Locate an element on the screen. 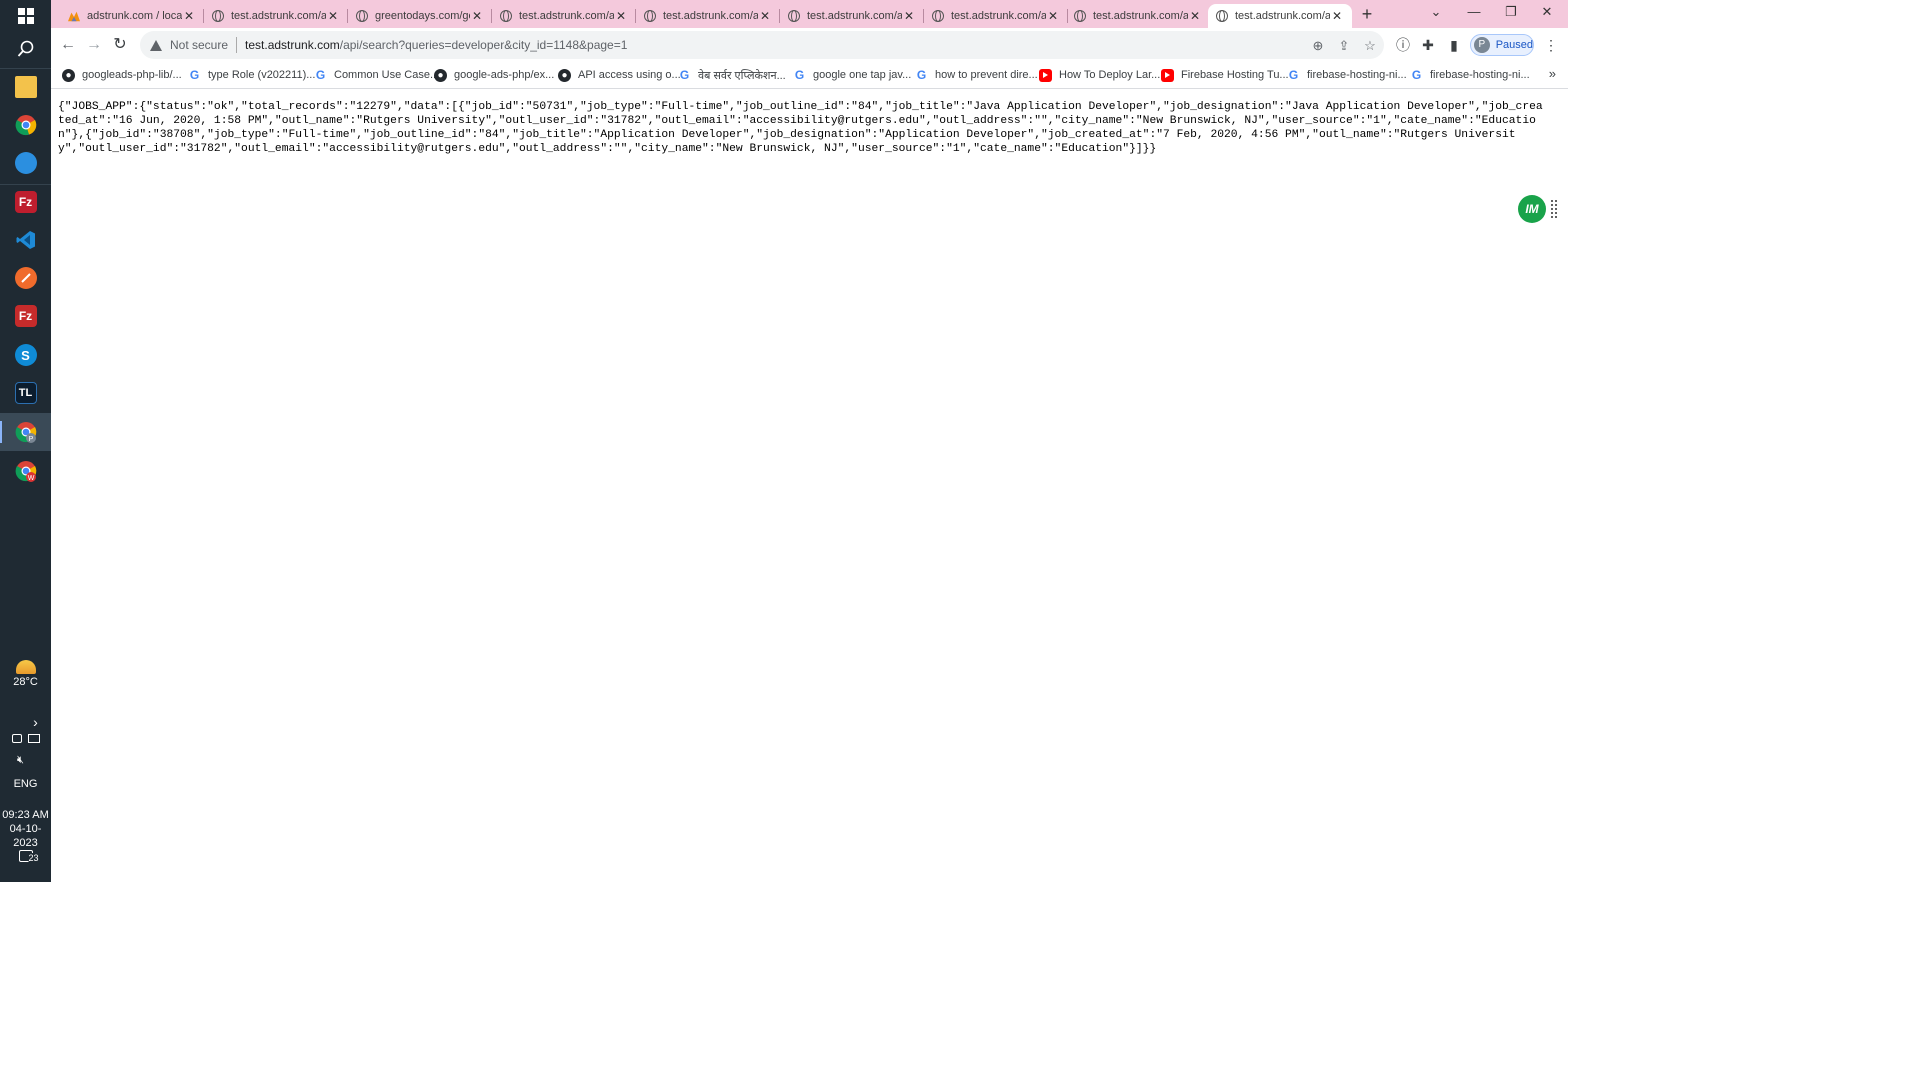  taskbar-tl-app: TL is located at coordinates (25, 393).